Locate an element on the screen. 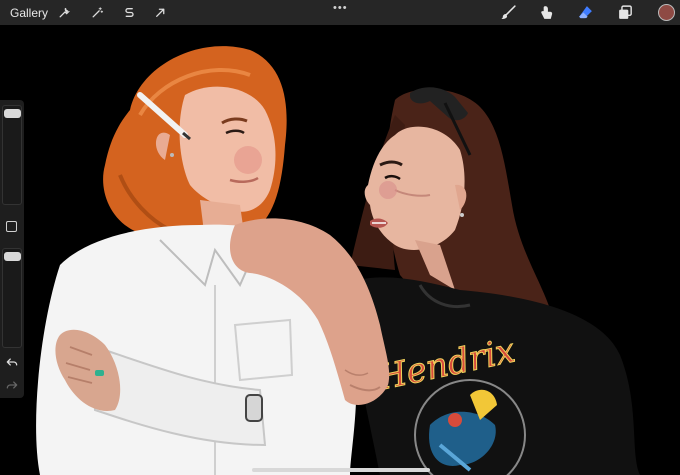 The width and height of the screenshot is (680, 475). transform-button is located at coordinates (160, 12).